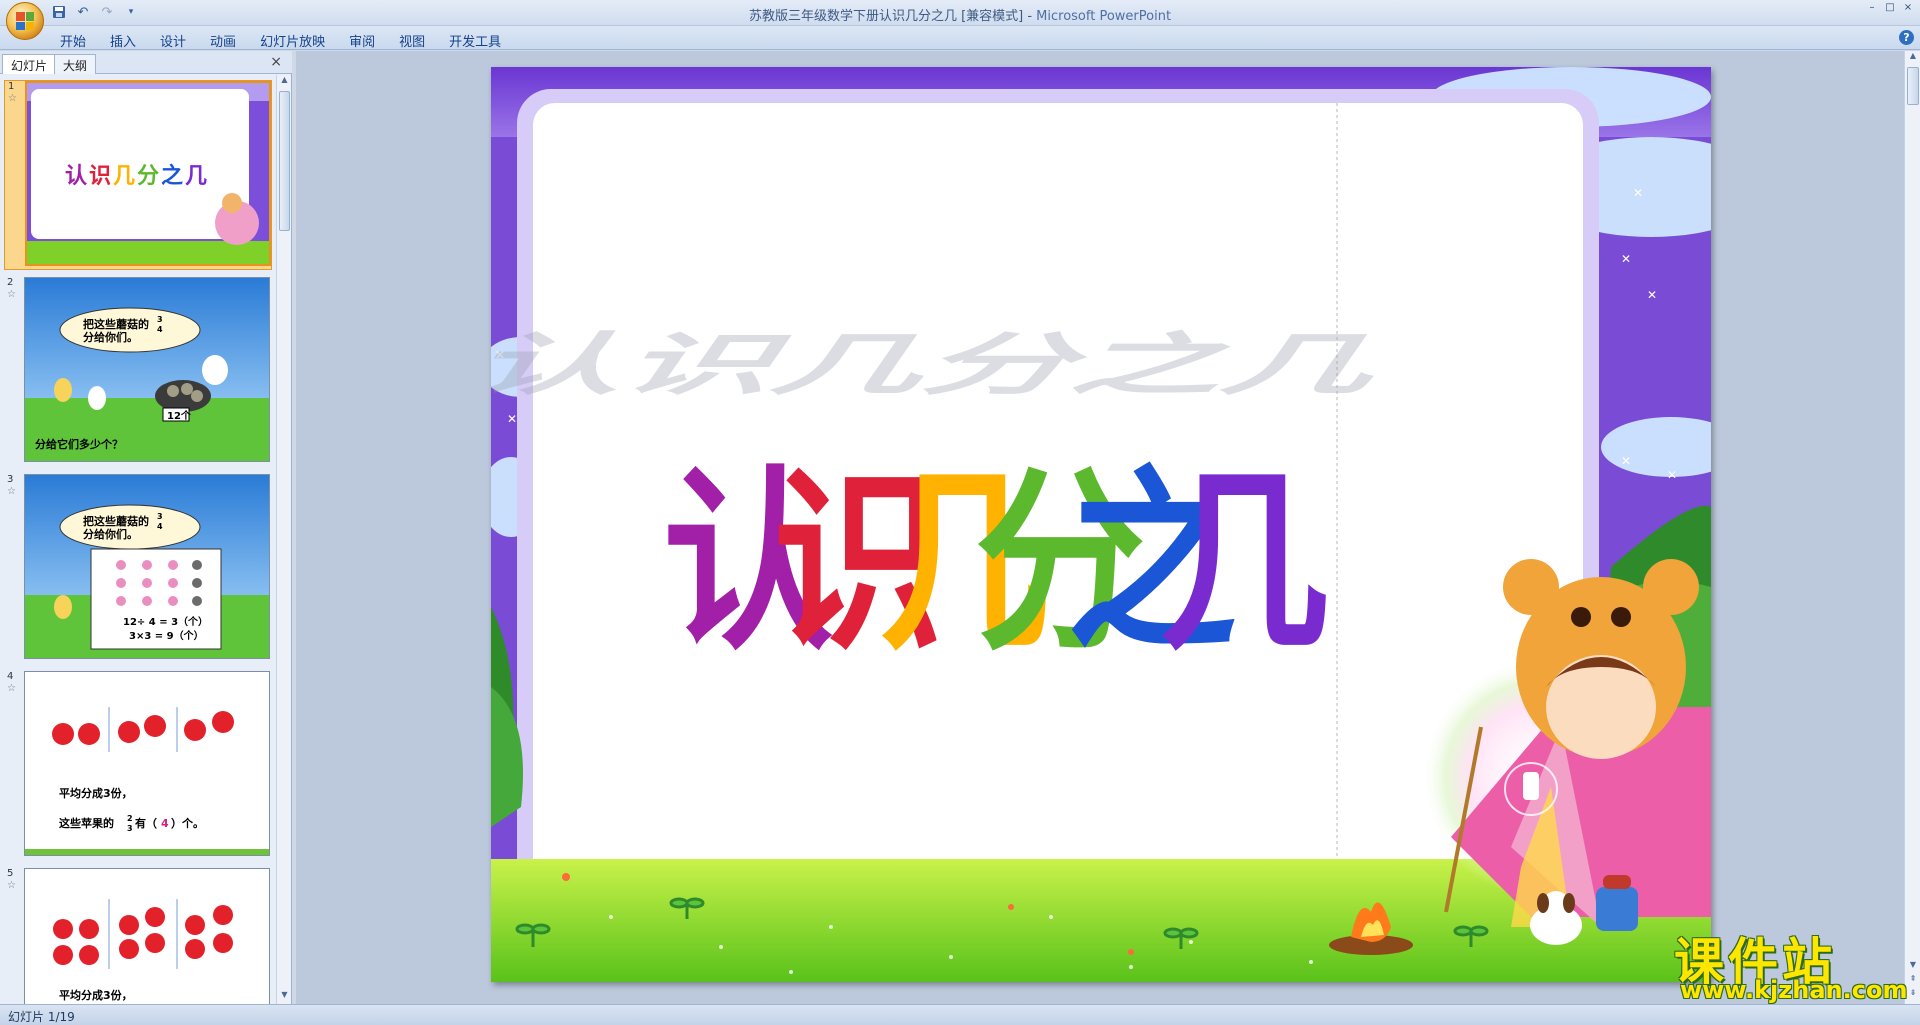 The height and width of the screenshot is (1025, 1920). Describe the element at coordinates (996, 563) in the screenshot. I see `slide-title: 认 识 几 分 之 几` at that location.